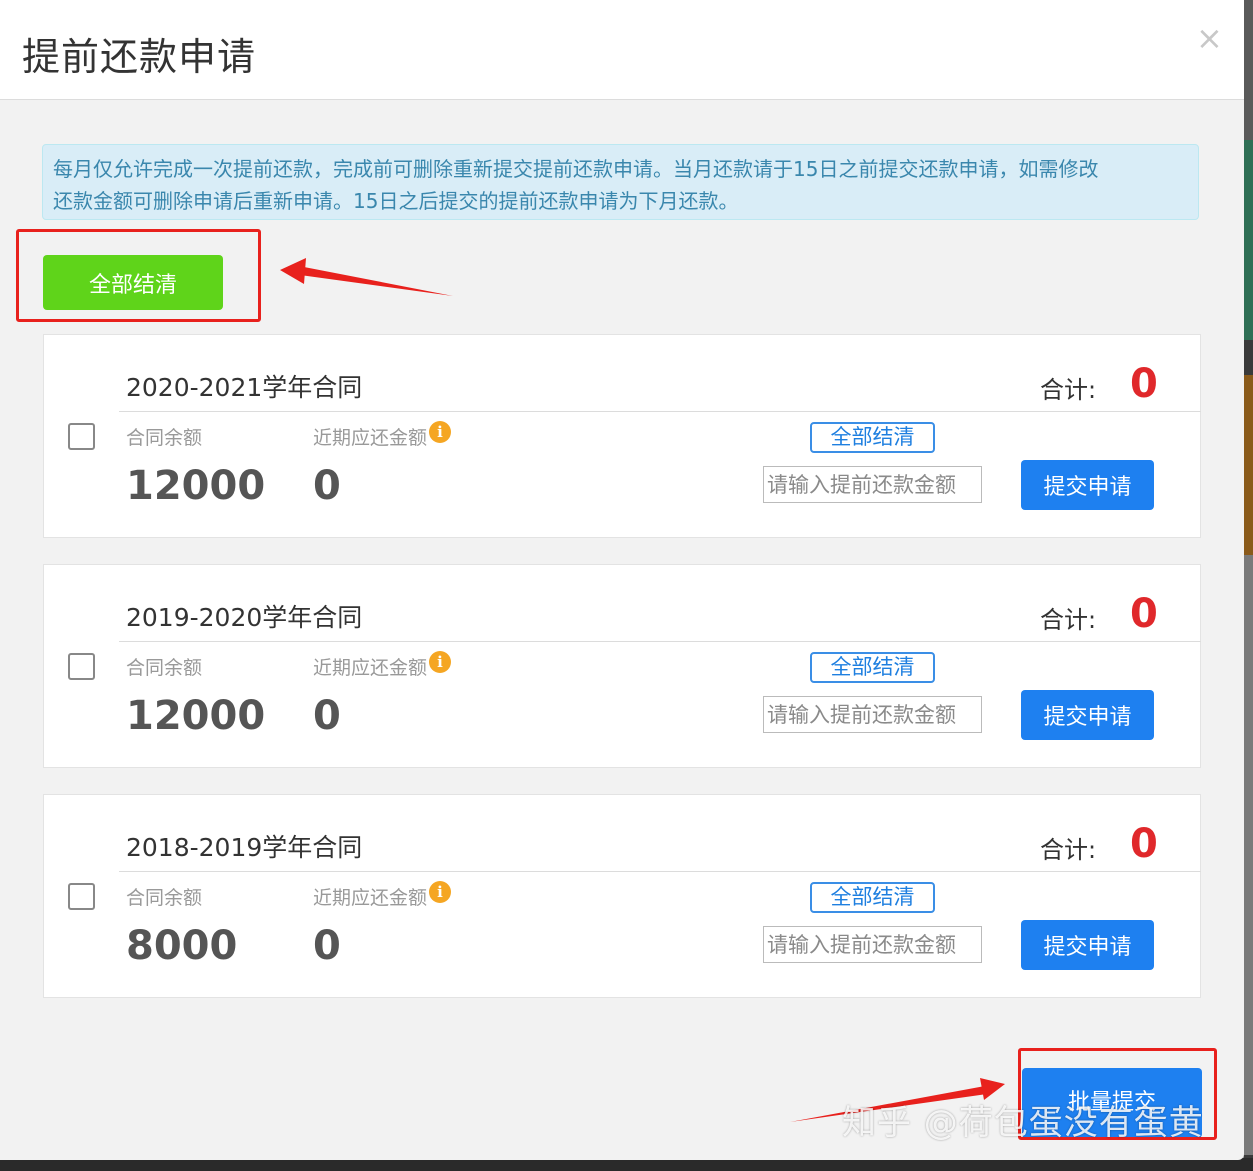 This screenshot has height=1171, width=1253. Describe the element at coordinates (366, 277) in the screenshot. I see `annotation-arrow` at that location.